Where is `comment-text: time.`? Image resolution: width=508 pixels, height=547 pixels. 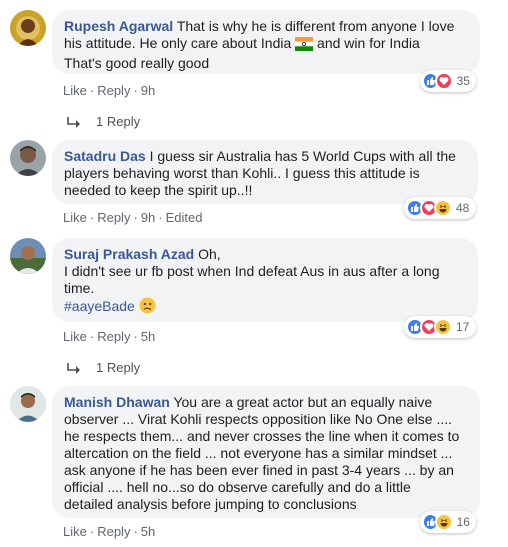
comment-text: time. is located at coordinates (79, 288).